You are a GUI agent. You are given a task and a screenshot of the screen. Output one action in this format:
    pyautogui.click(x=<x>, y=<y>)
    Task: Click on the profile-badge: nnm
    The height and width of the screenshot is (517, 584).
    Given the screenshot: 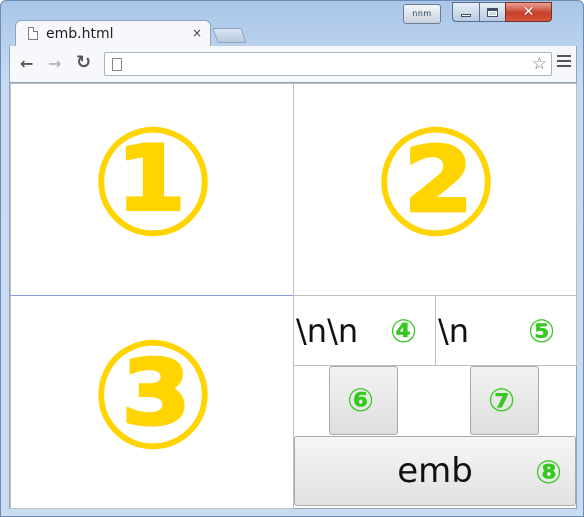 What is the action you would take?
    pyautogui.click(x=422, y=14)
    